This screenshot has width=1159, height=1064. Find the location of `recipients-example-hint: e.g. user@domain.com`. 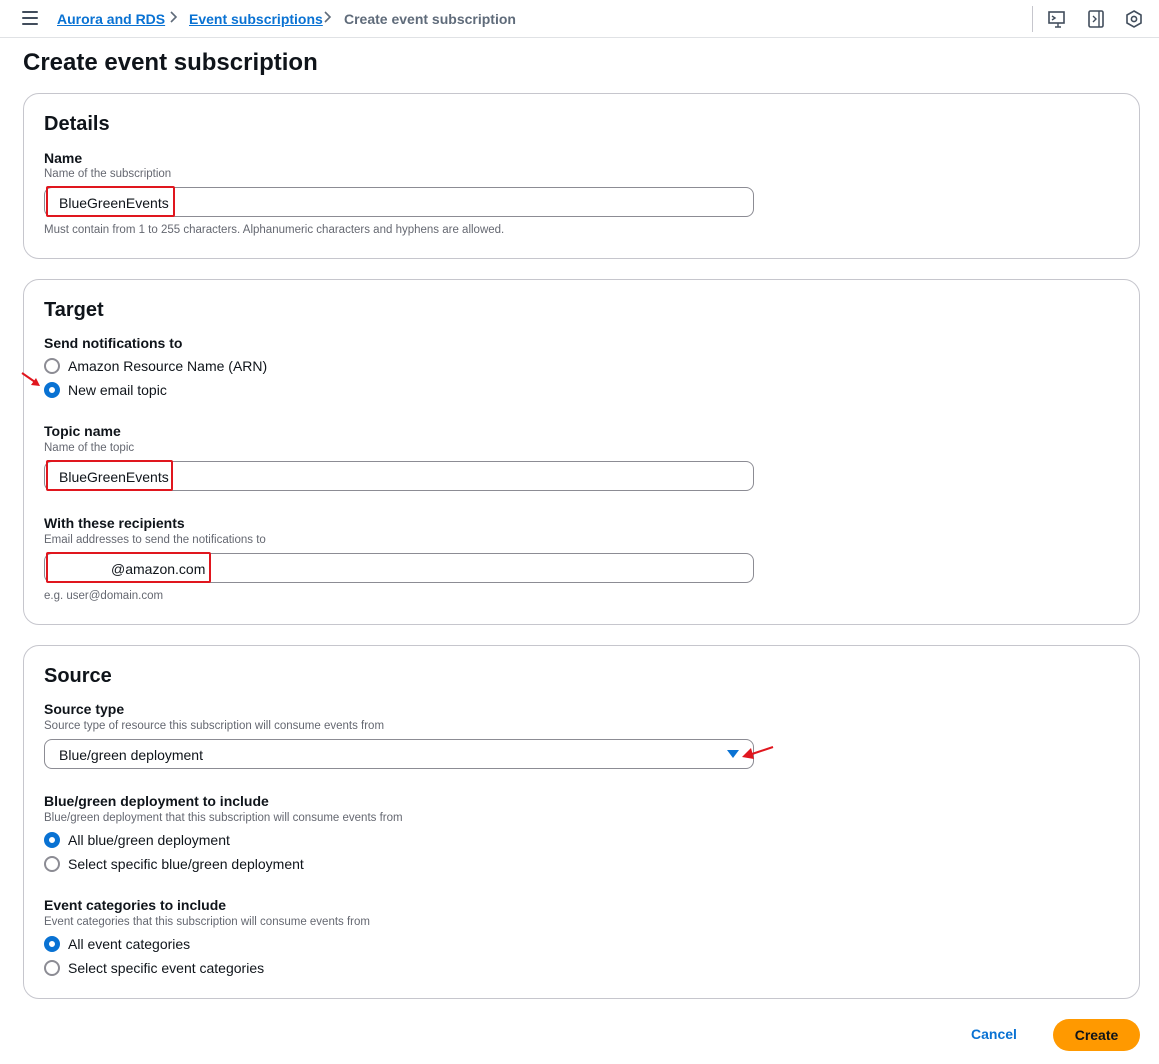

recipients-example-hint: e.g. user@domain.com is located at coordinates (104, 596).